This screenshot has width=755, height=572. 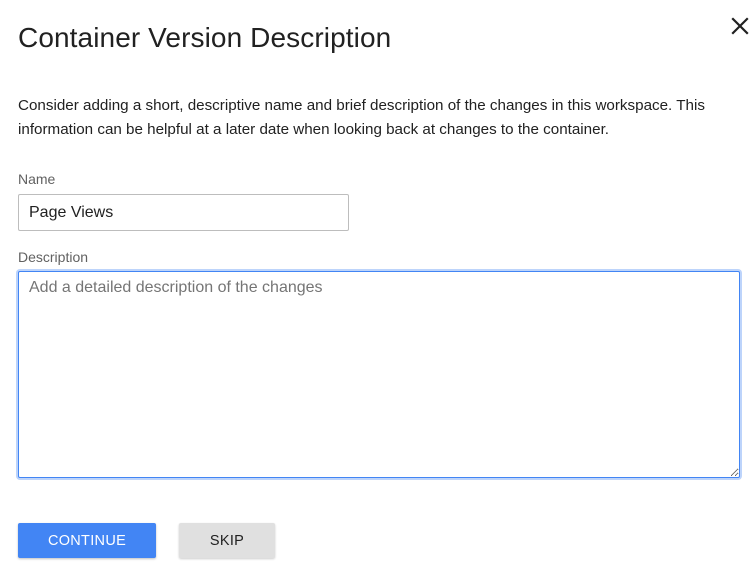 I want to click on close-icon, so click(x=740, y=26).